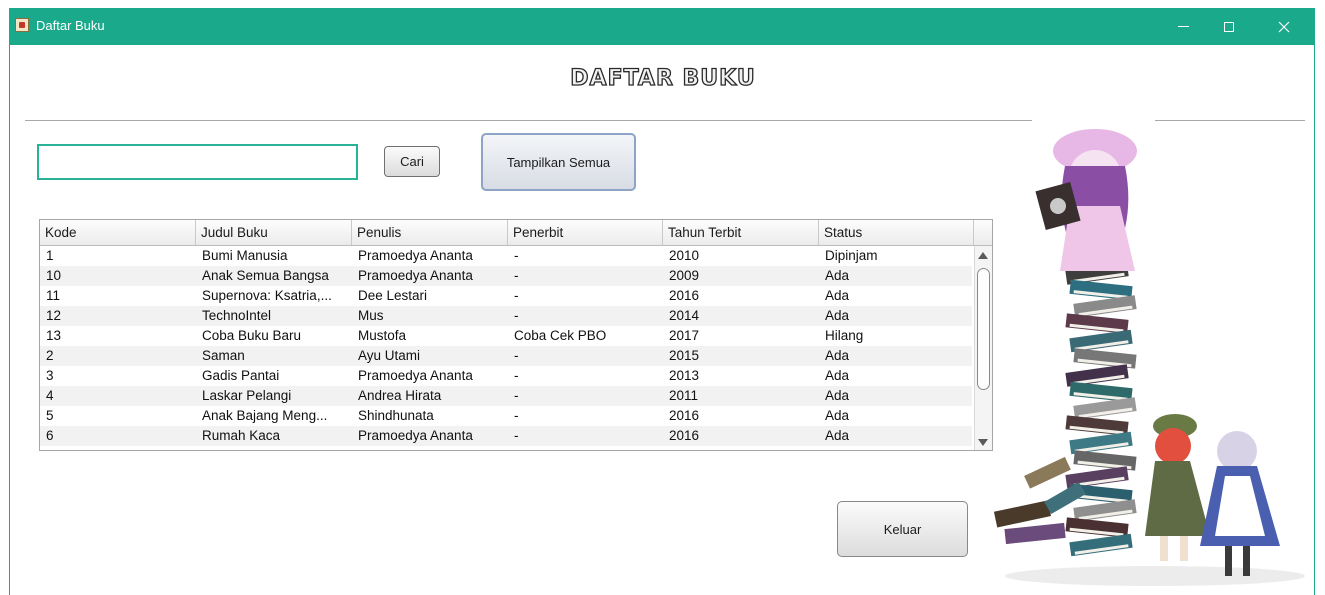 This screenshot has width=1325, height=595. What do you see at coordinates (197, 162) in the screenshot?
I see `search-input` at bounding box center [197, 162].